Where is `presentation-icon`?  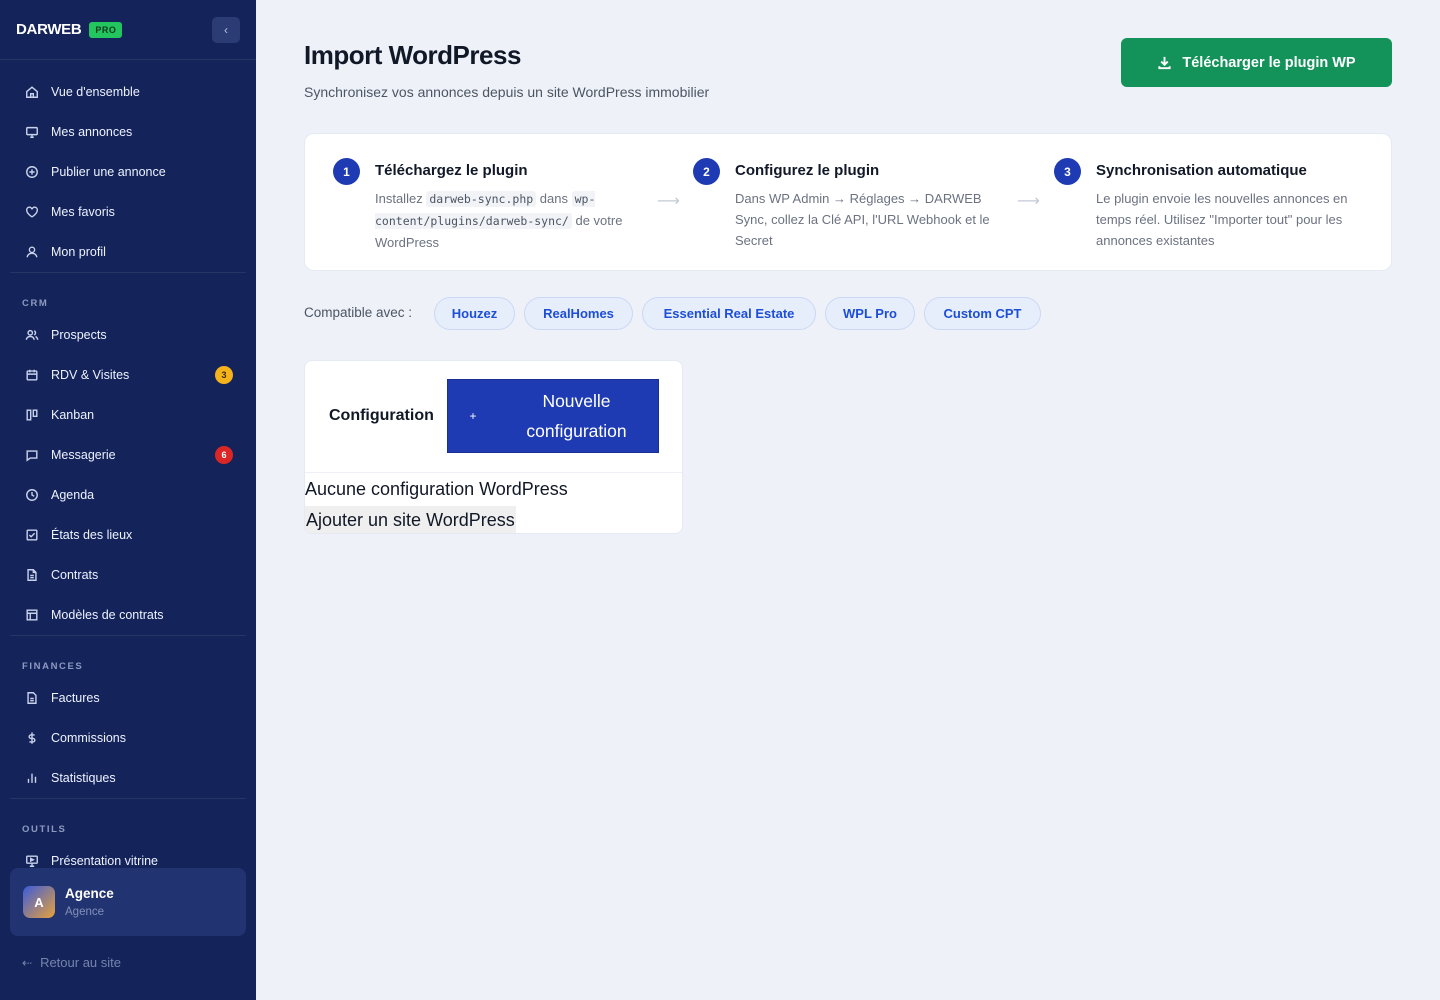
presentation-icon is located at coordinates (32, 861).